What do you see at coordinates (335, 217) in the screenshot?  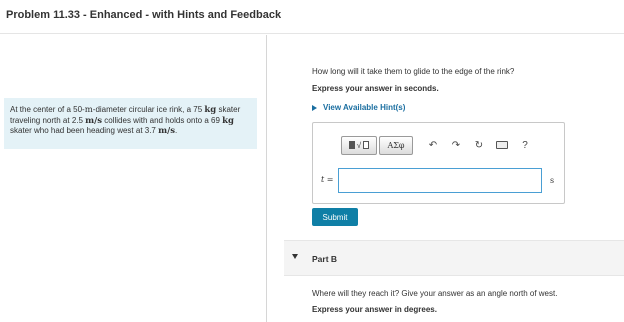 I see `submit-button: Submit` at bounding box center [335, 217].